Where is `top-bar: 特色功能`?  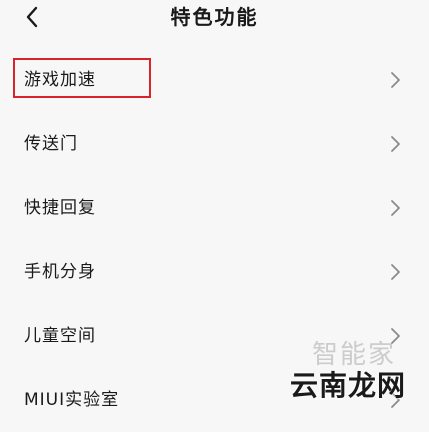
top-bar: 特色功能 is located at coordinates (214, 18).